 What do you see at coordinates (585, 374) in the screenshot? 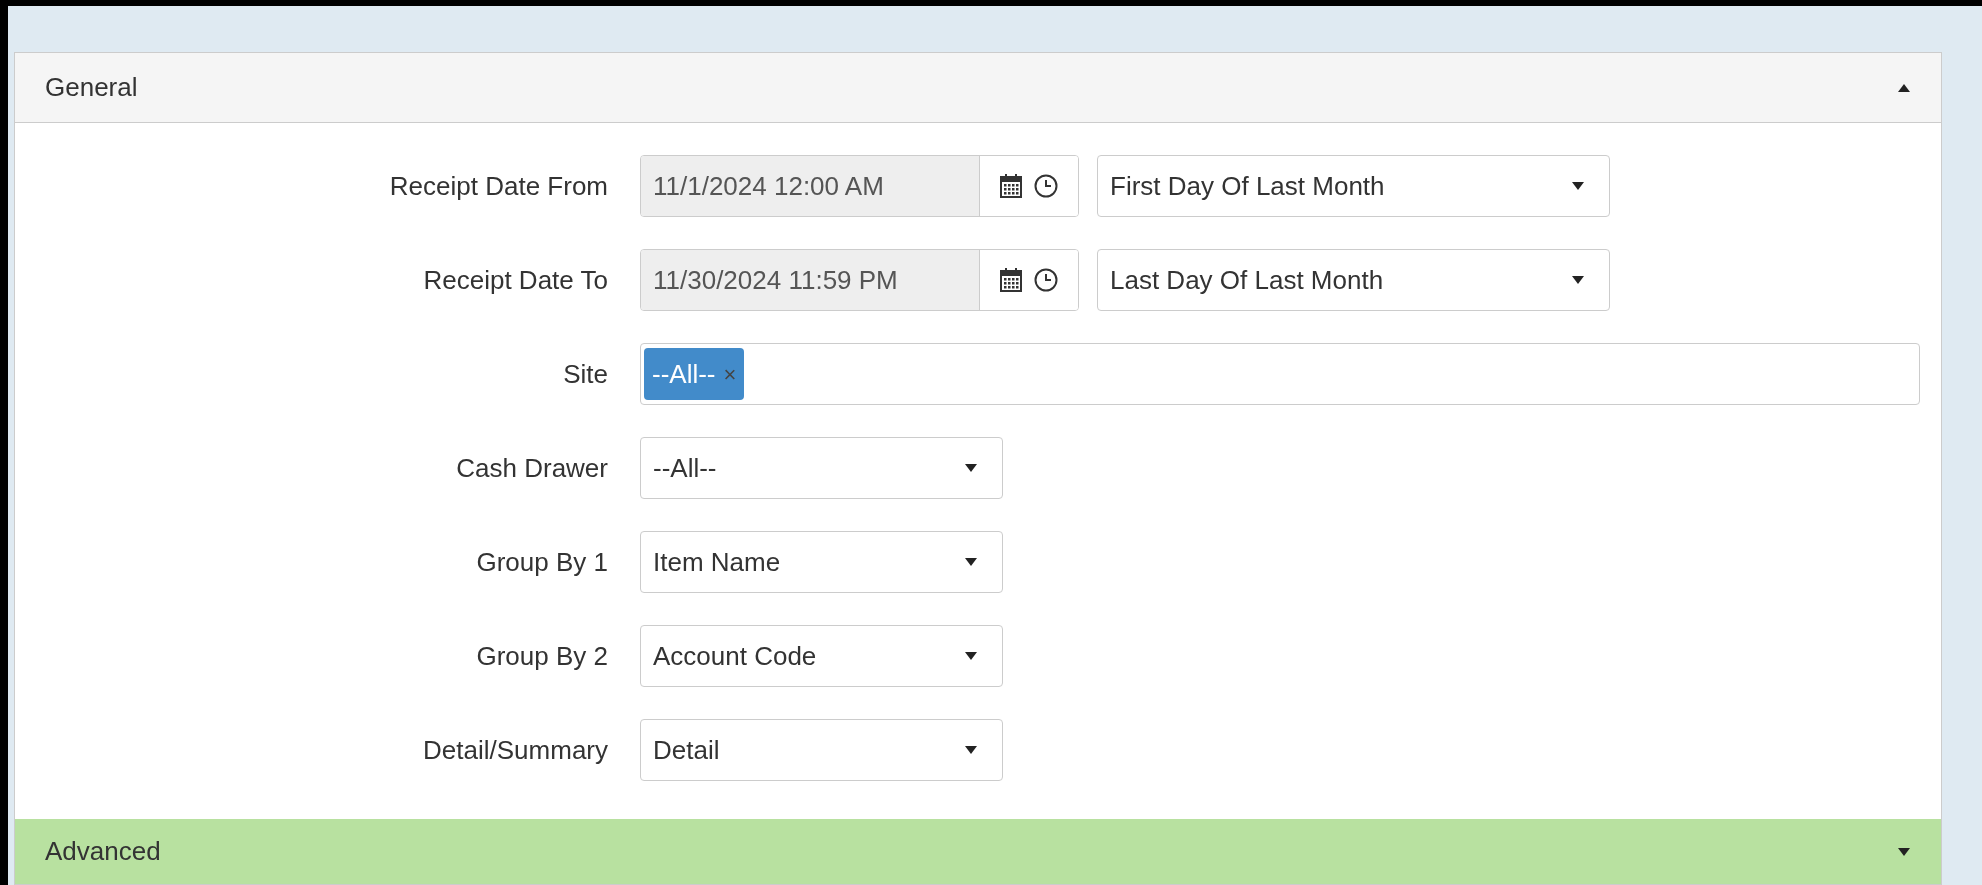
I see `field-label: Site` at bounding box center [585, 374].